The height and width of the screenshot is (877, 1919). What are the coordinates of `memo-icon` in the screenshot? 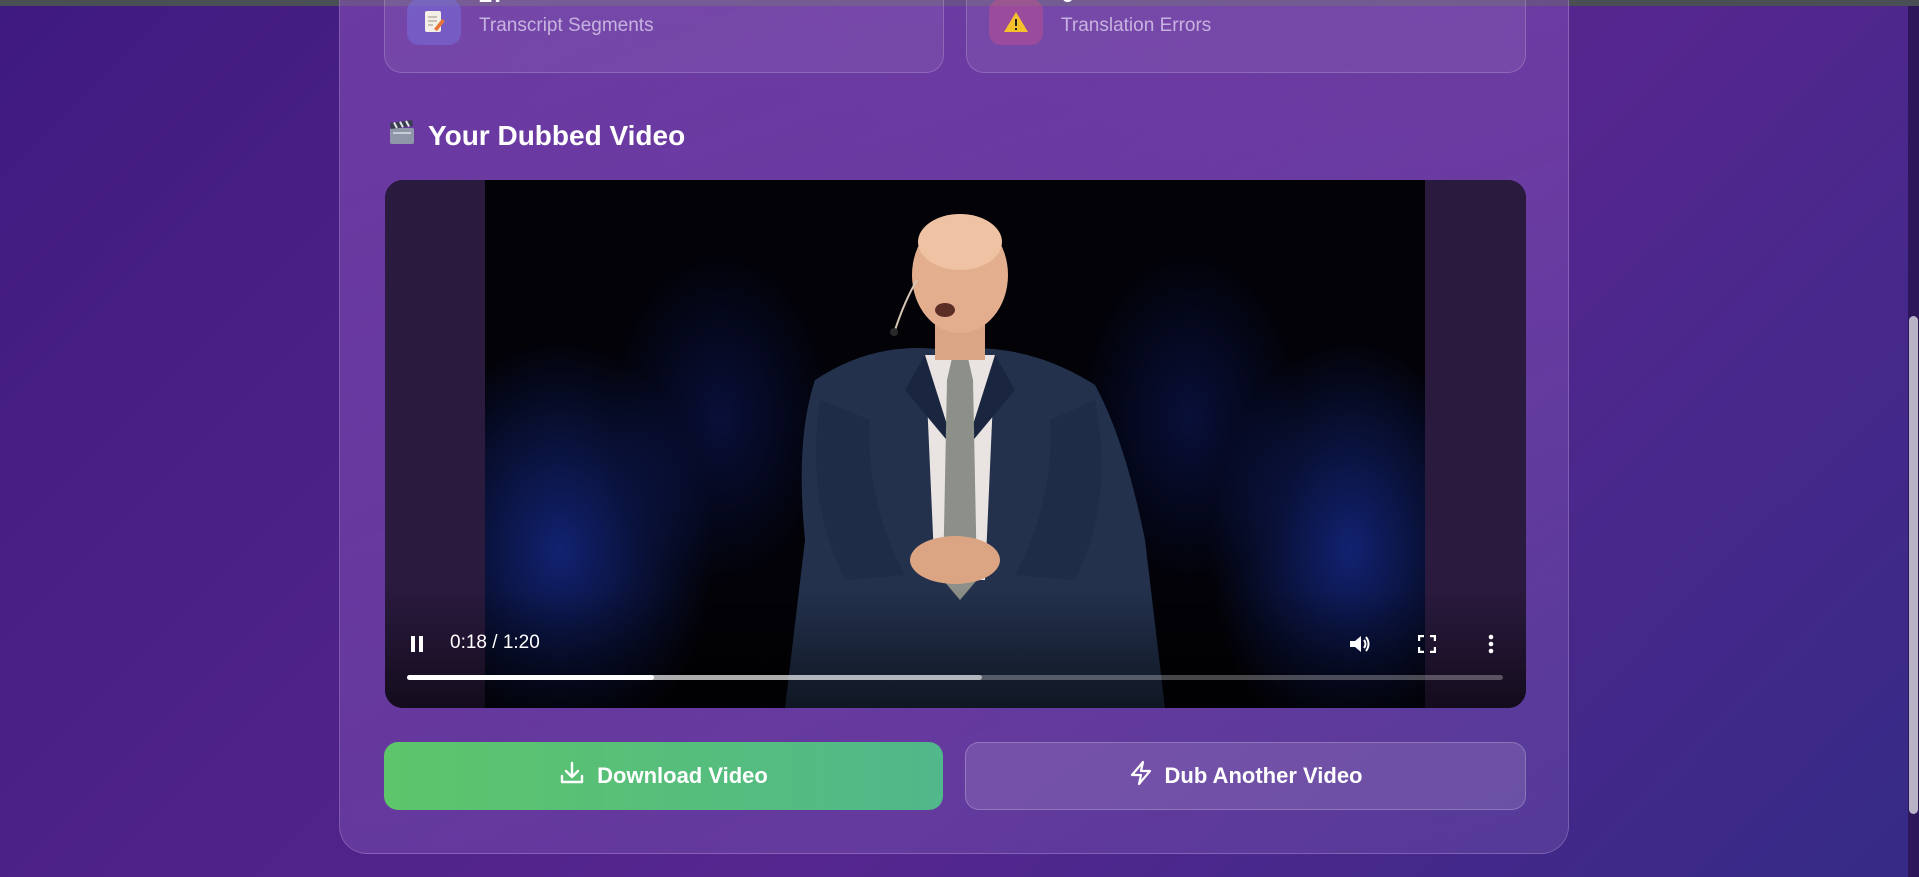 It's located at (434, 22).